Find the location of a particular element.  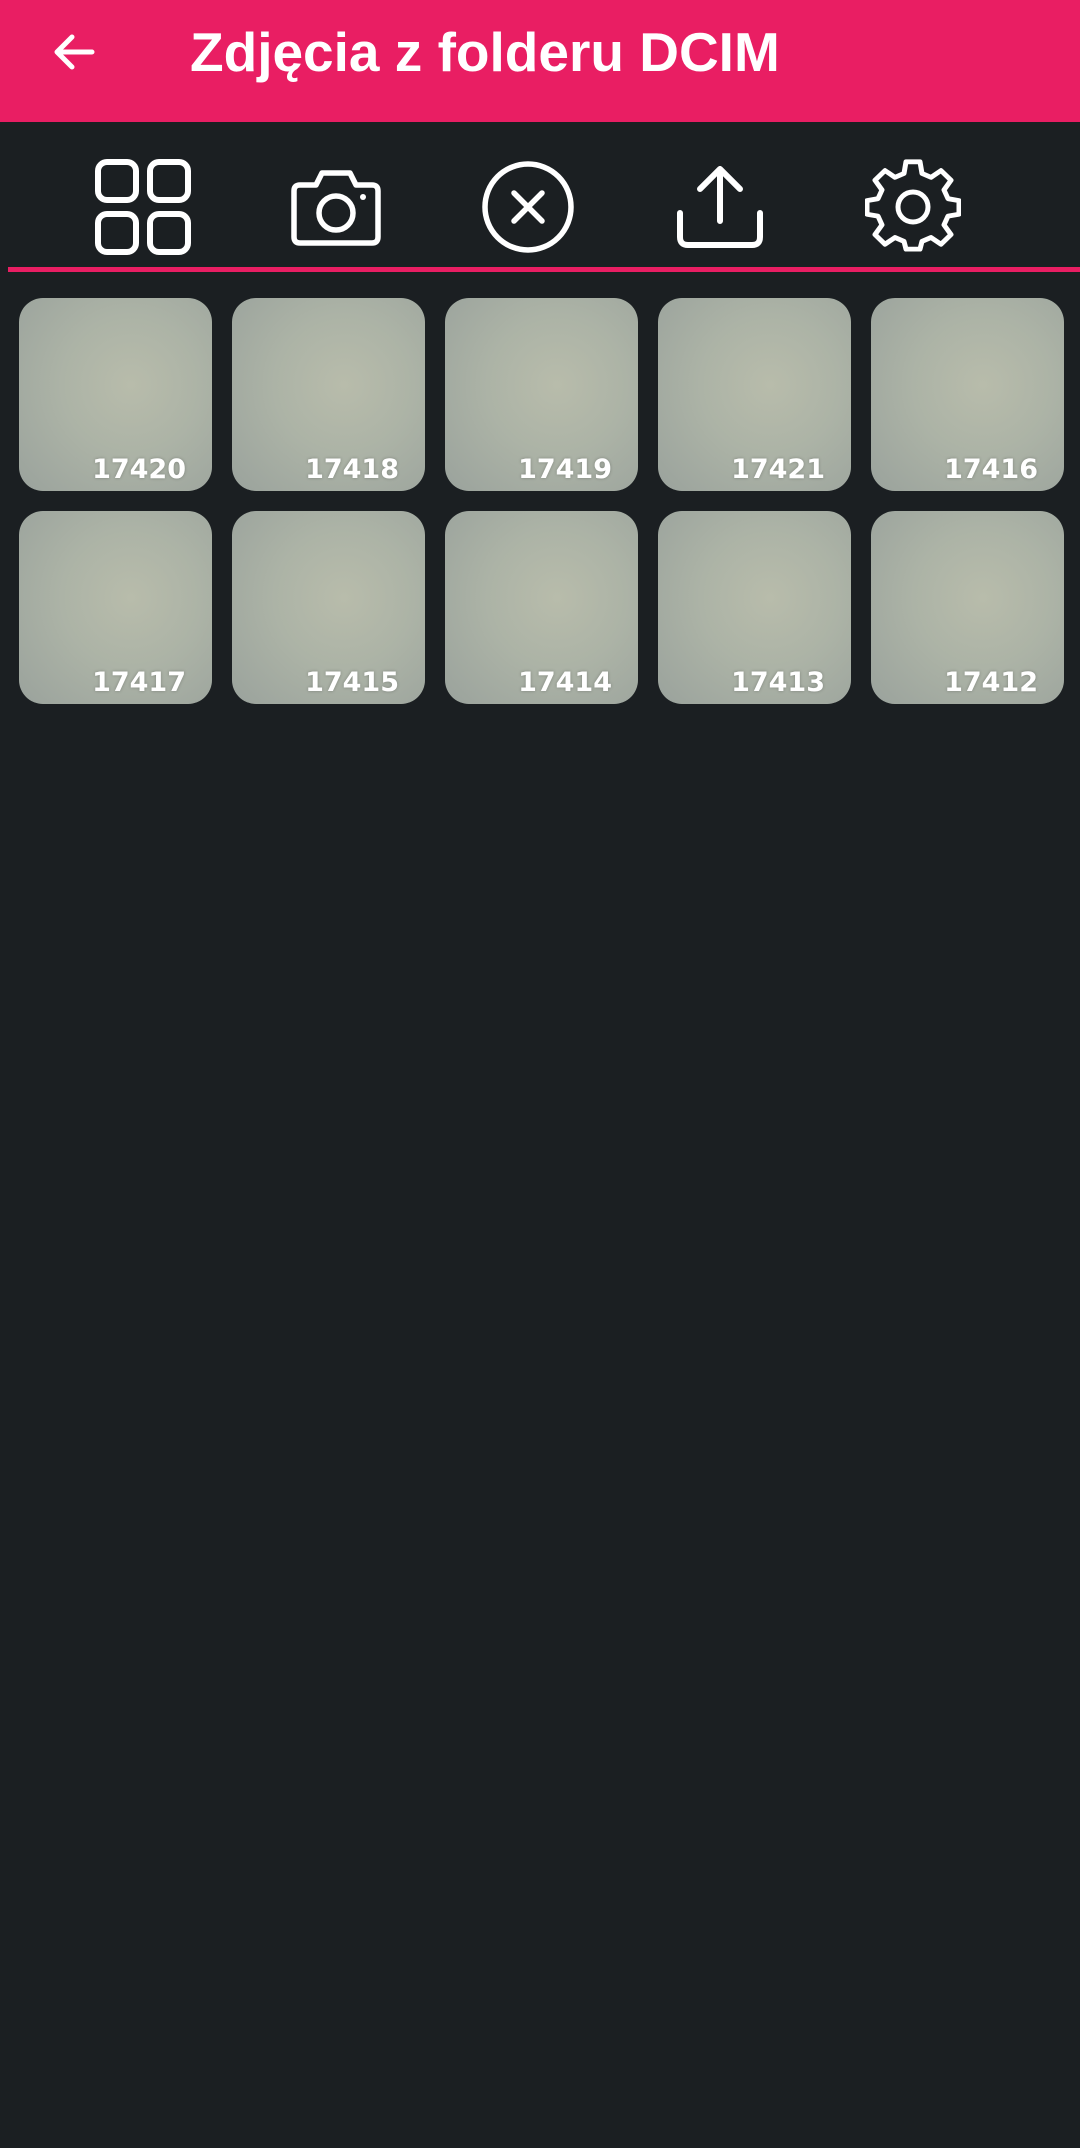

page-title: Zdjęcia z folderu DCIM is located at coordinates (485, 52).